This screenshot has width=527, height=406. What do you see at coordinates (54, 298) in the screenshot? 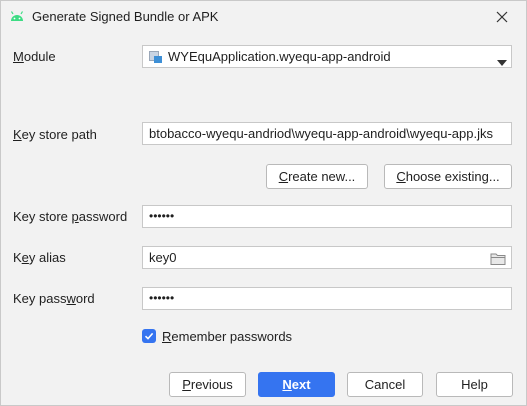
I see `key-password-label: Key password` at bounding box center [54, 298].